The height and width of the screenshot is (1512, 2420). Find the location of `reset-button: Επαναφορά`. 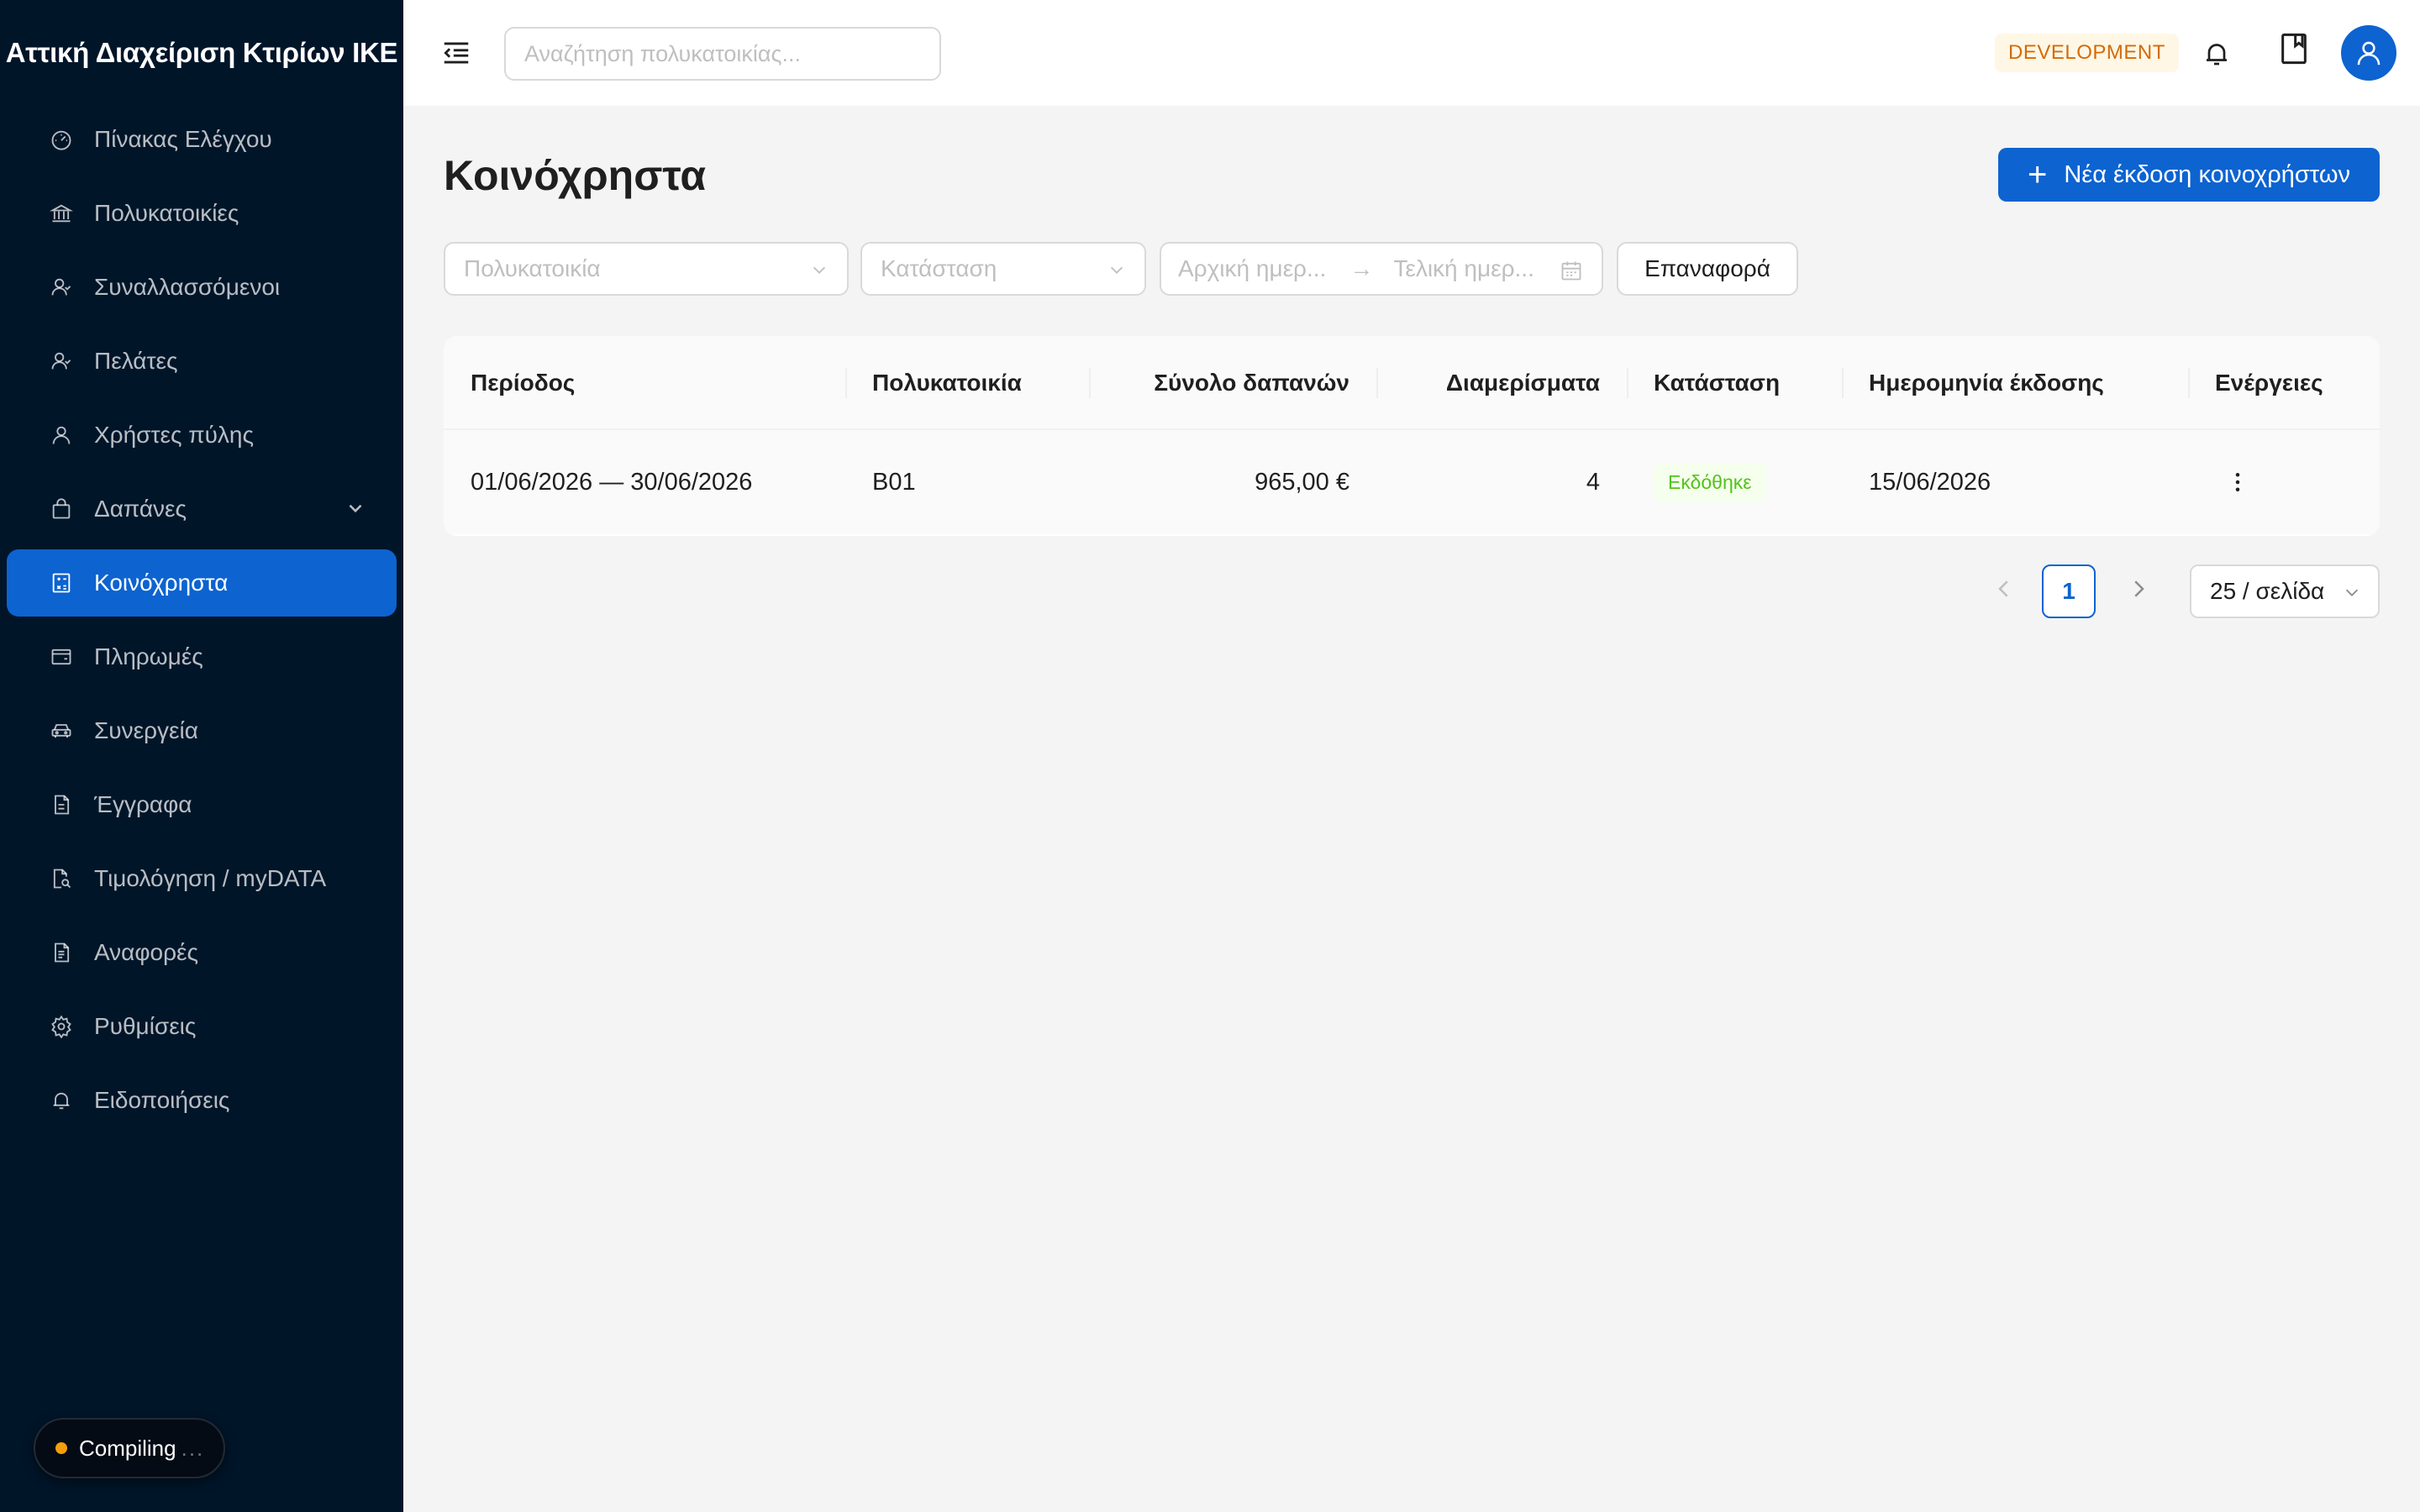

reset-button: Επαναφορά is located at coordinates (1708, 269).